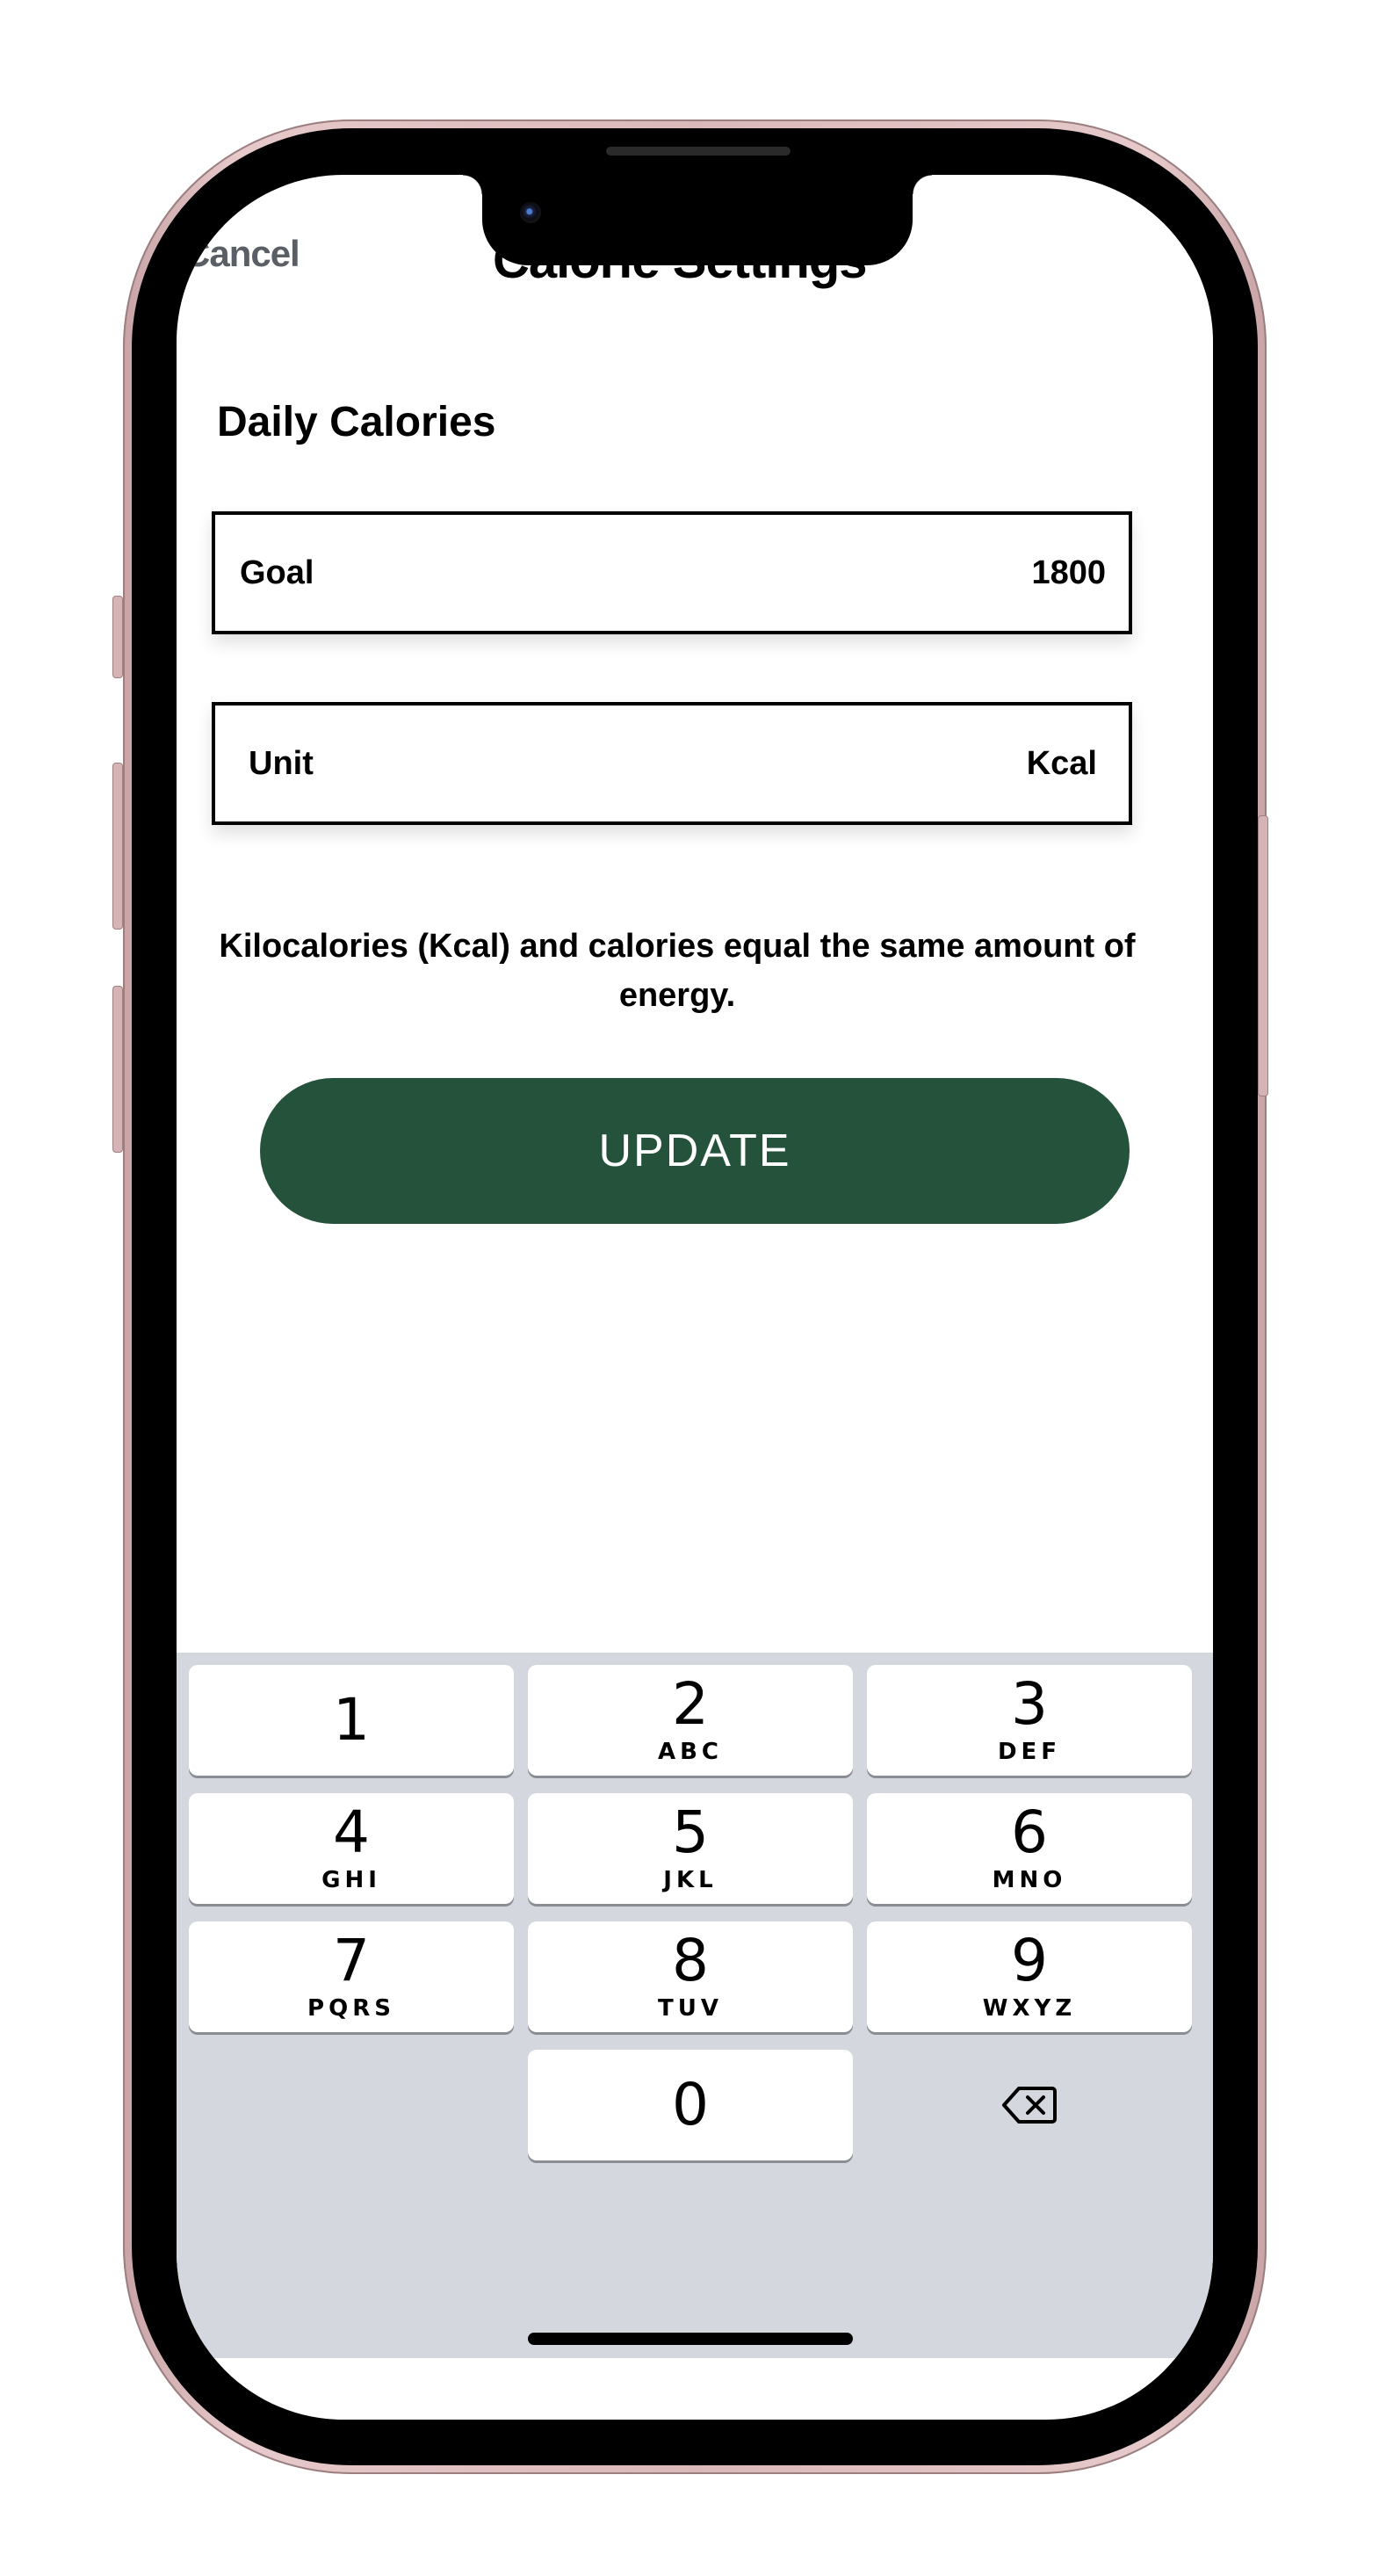 Image resolution: width=1379 pixels, height=2576 pixels. Describe the element at coordinates (690, 1880) in the screenshot. I see `key-letters: JKL` at that location.